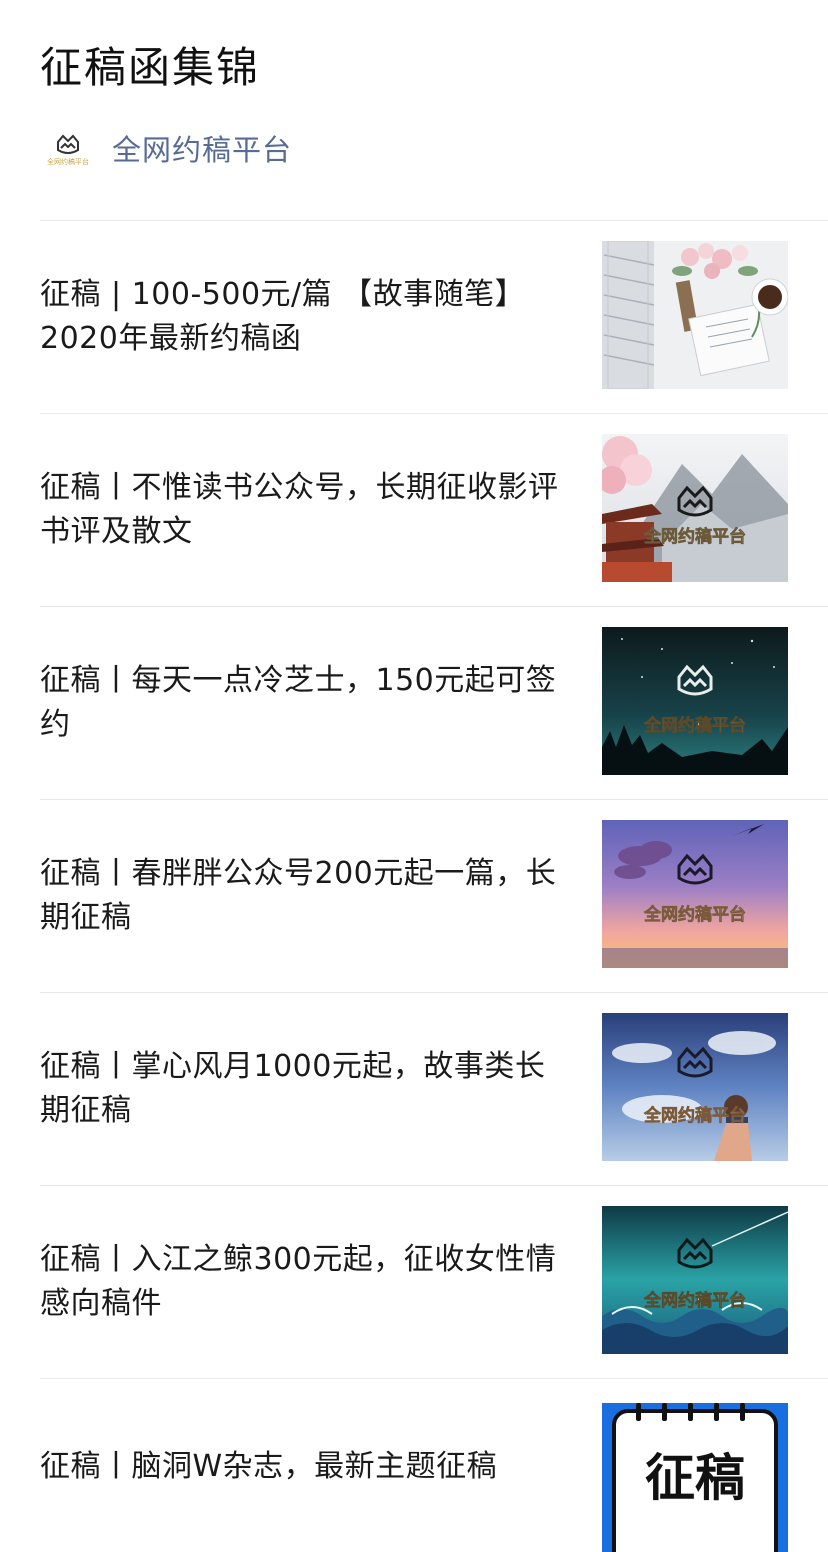  I want to click on article-thumbnail: 征稿, so click(695, 1477).